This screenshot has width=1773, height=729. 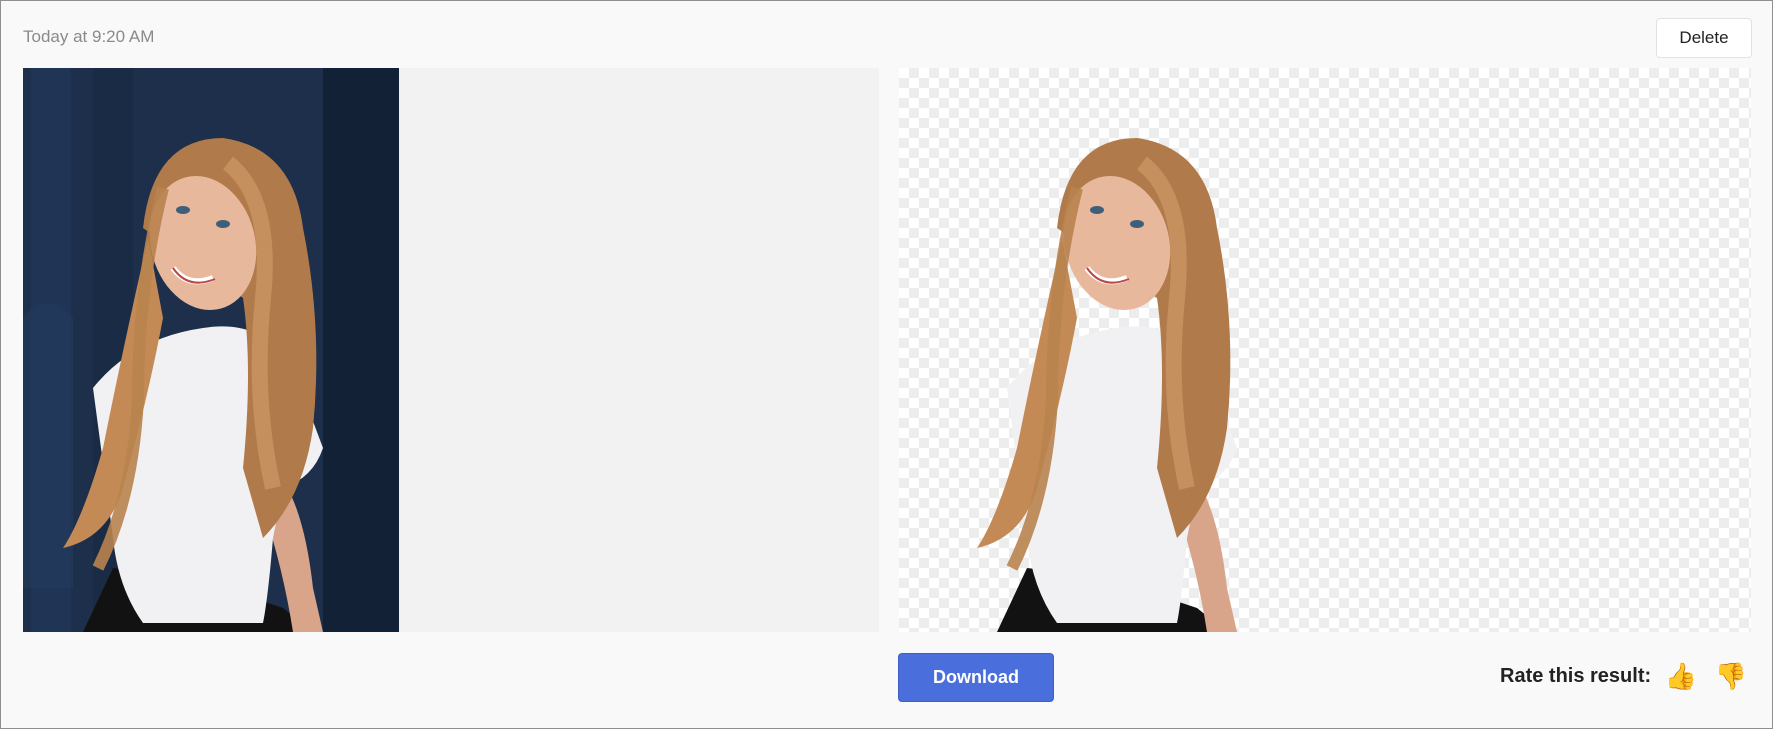 I want to click on download-button: Download, so click(x=976, y=677).